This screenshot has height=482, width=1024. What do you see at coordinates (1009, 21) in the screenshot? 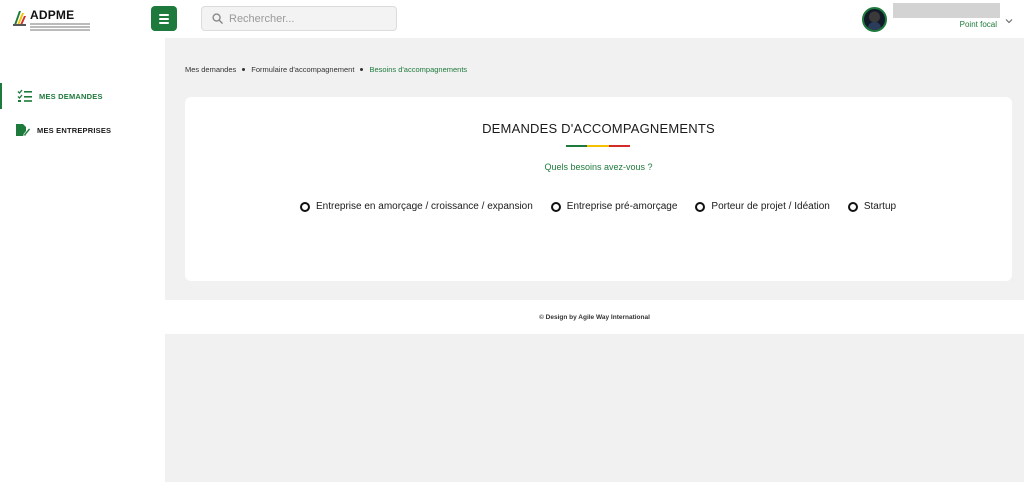
I see `chevron-down-icon` at bounding box center [1009, 21].